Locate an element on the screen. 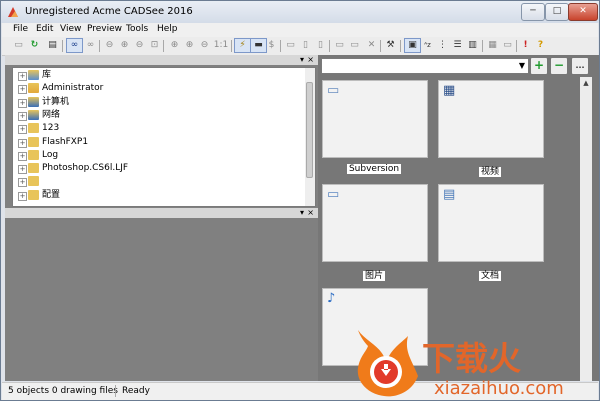  menu-file: File is located at coordinates (20, 29).